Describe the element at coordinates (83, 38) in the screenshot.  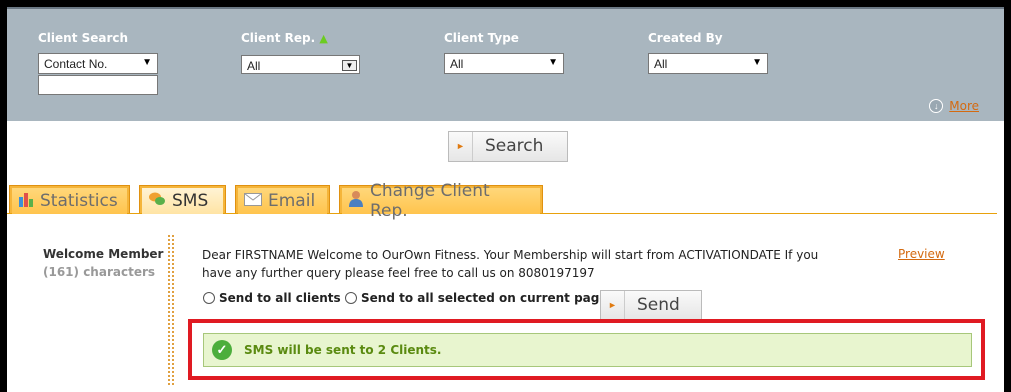
I see `client-search-label: Client Search` at that location.